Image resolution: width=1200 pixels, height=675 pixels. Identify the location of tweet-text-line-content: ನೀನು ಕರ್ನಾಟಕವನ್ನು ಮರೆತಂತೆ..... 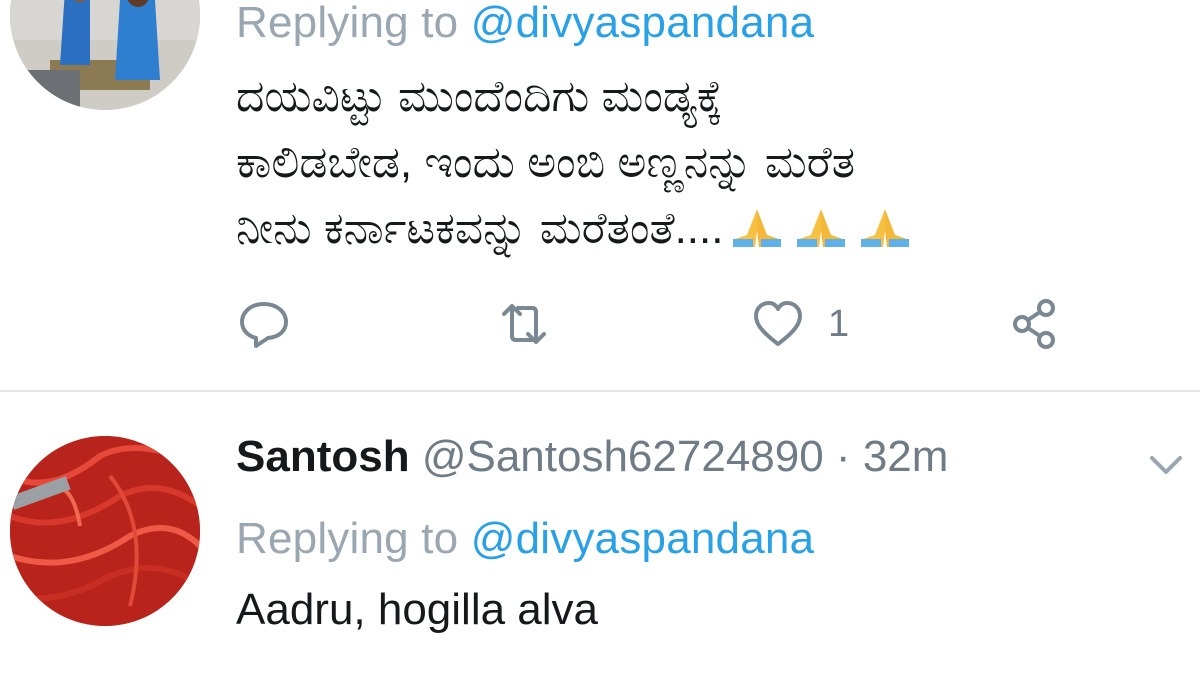
(480, 228).